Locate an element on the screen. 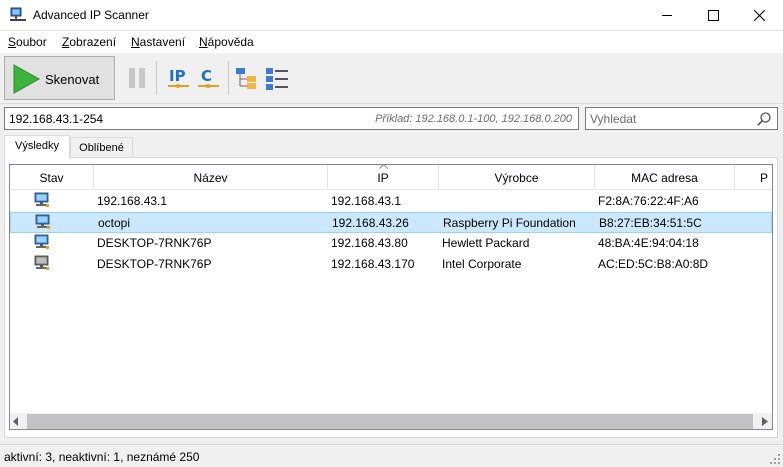 The width and height of the screenshot is (783, 467). cell-ip: 192.168.43.80 is located at coordinates (369, 243).